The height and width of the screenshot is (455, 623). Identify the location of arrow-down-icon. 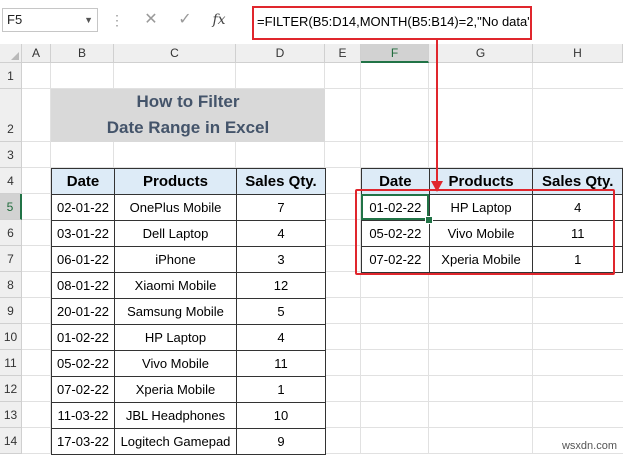
(437, 186).